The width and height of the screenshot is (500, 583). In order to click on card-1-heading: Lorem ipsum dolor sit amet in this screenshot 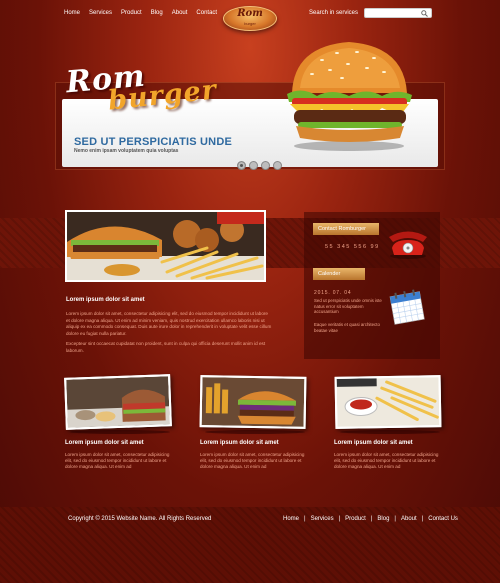, I will do `click(104, 443)`.